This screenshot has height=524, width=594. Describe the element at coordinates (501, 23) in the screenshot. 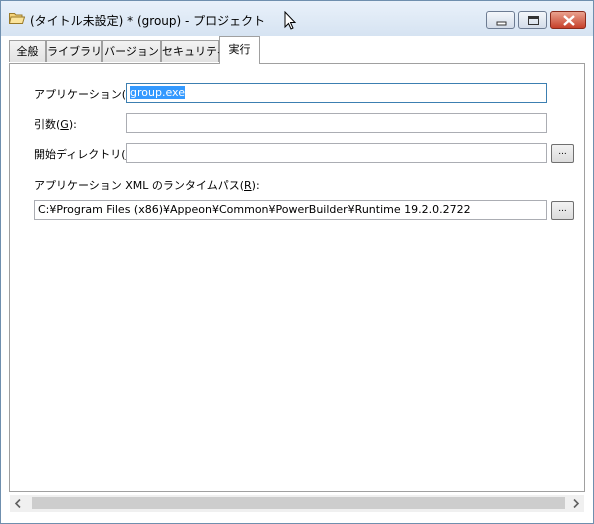

I see `minimize-icon` at that location.